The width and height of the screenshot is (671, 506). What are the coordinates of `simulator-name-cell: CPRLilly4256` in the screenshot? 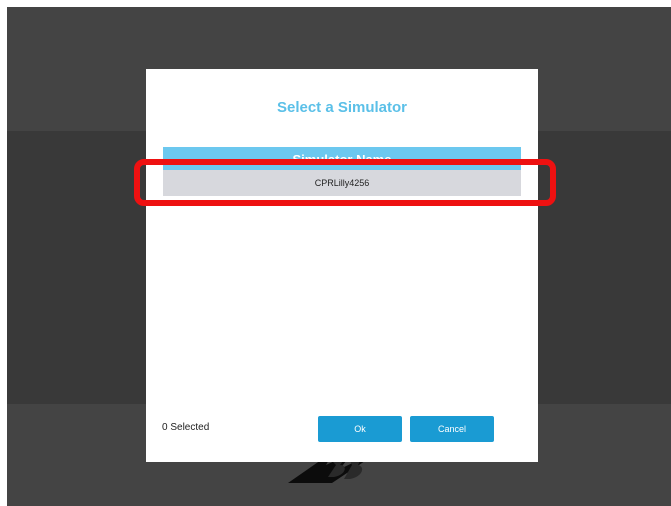 It's located at (342, 183).